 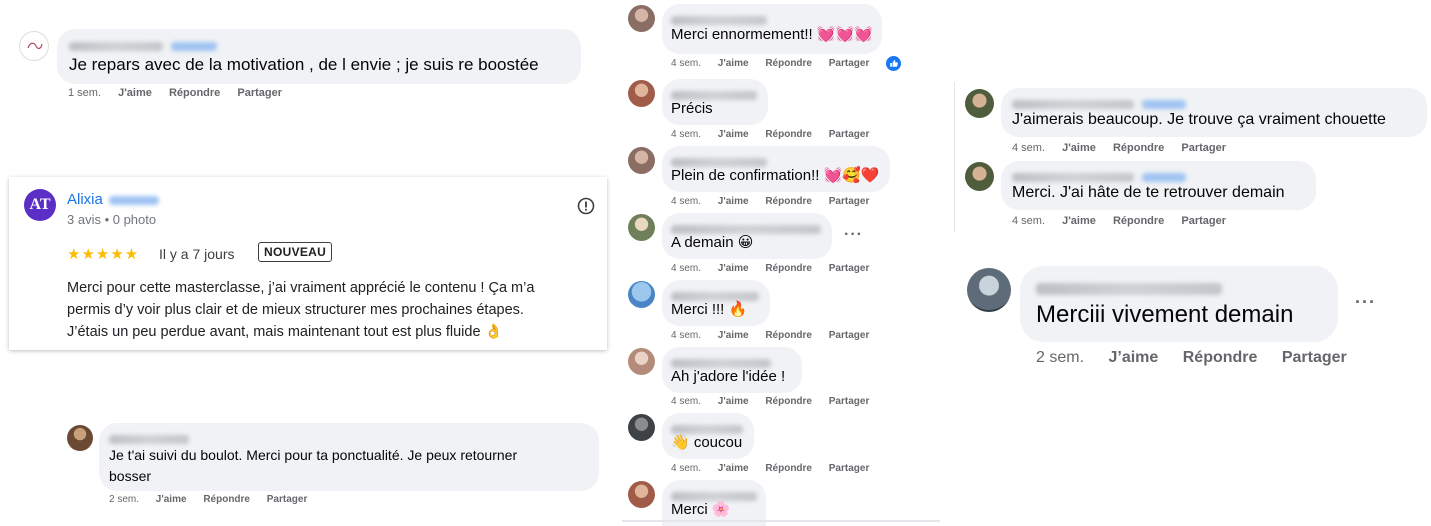 What do you see at coordinates (692, 108) in the screenshot?
I see `comment-text: Précis` at bounding box center [692, 108].